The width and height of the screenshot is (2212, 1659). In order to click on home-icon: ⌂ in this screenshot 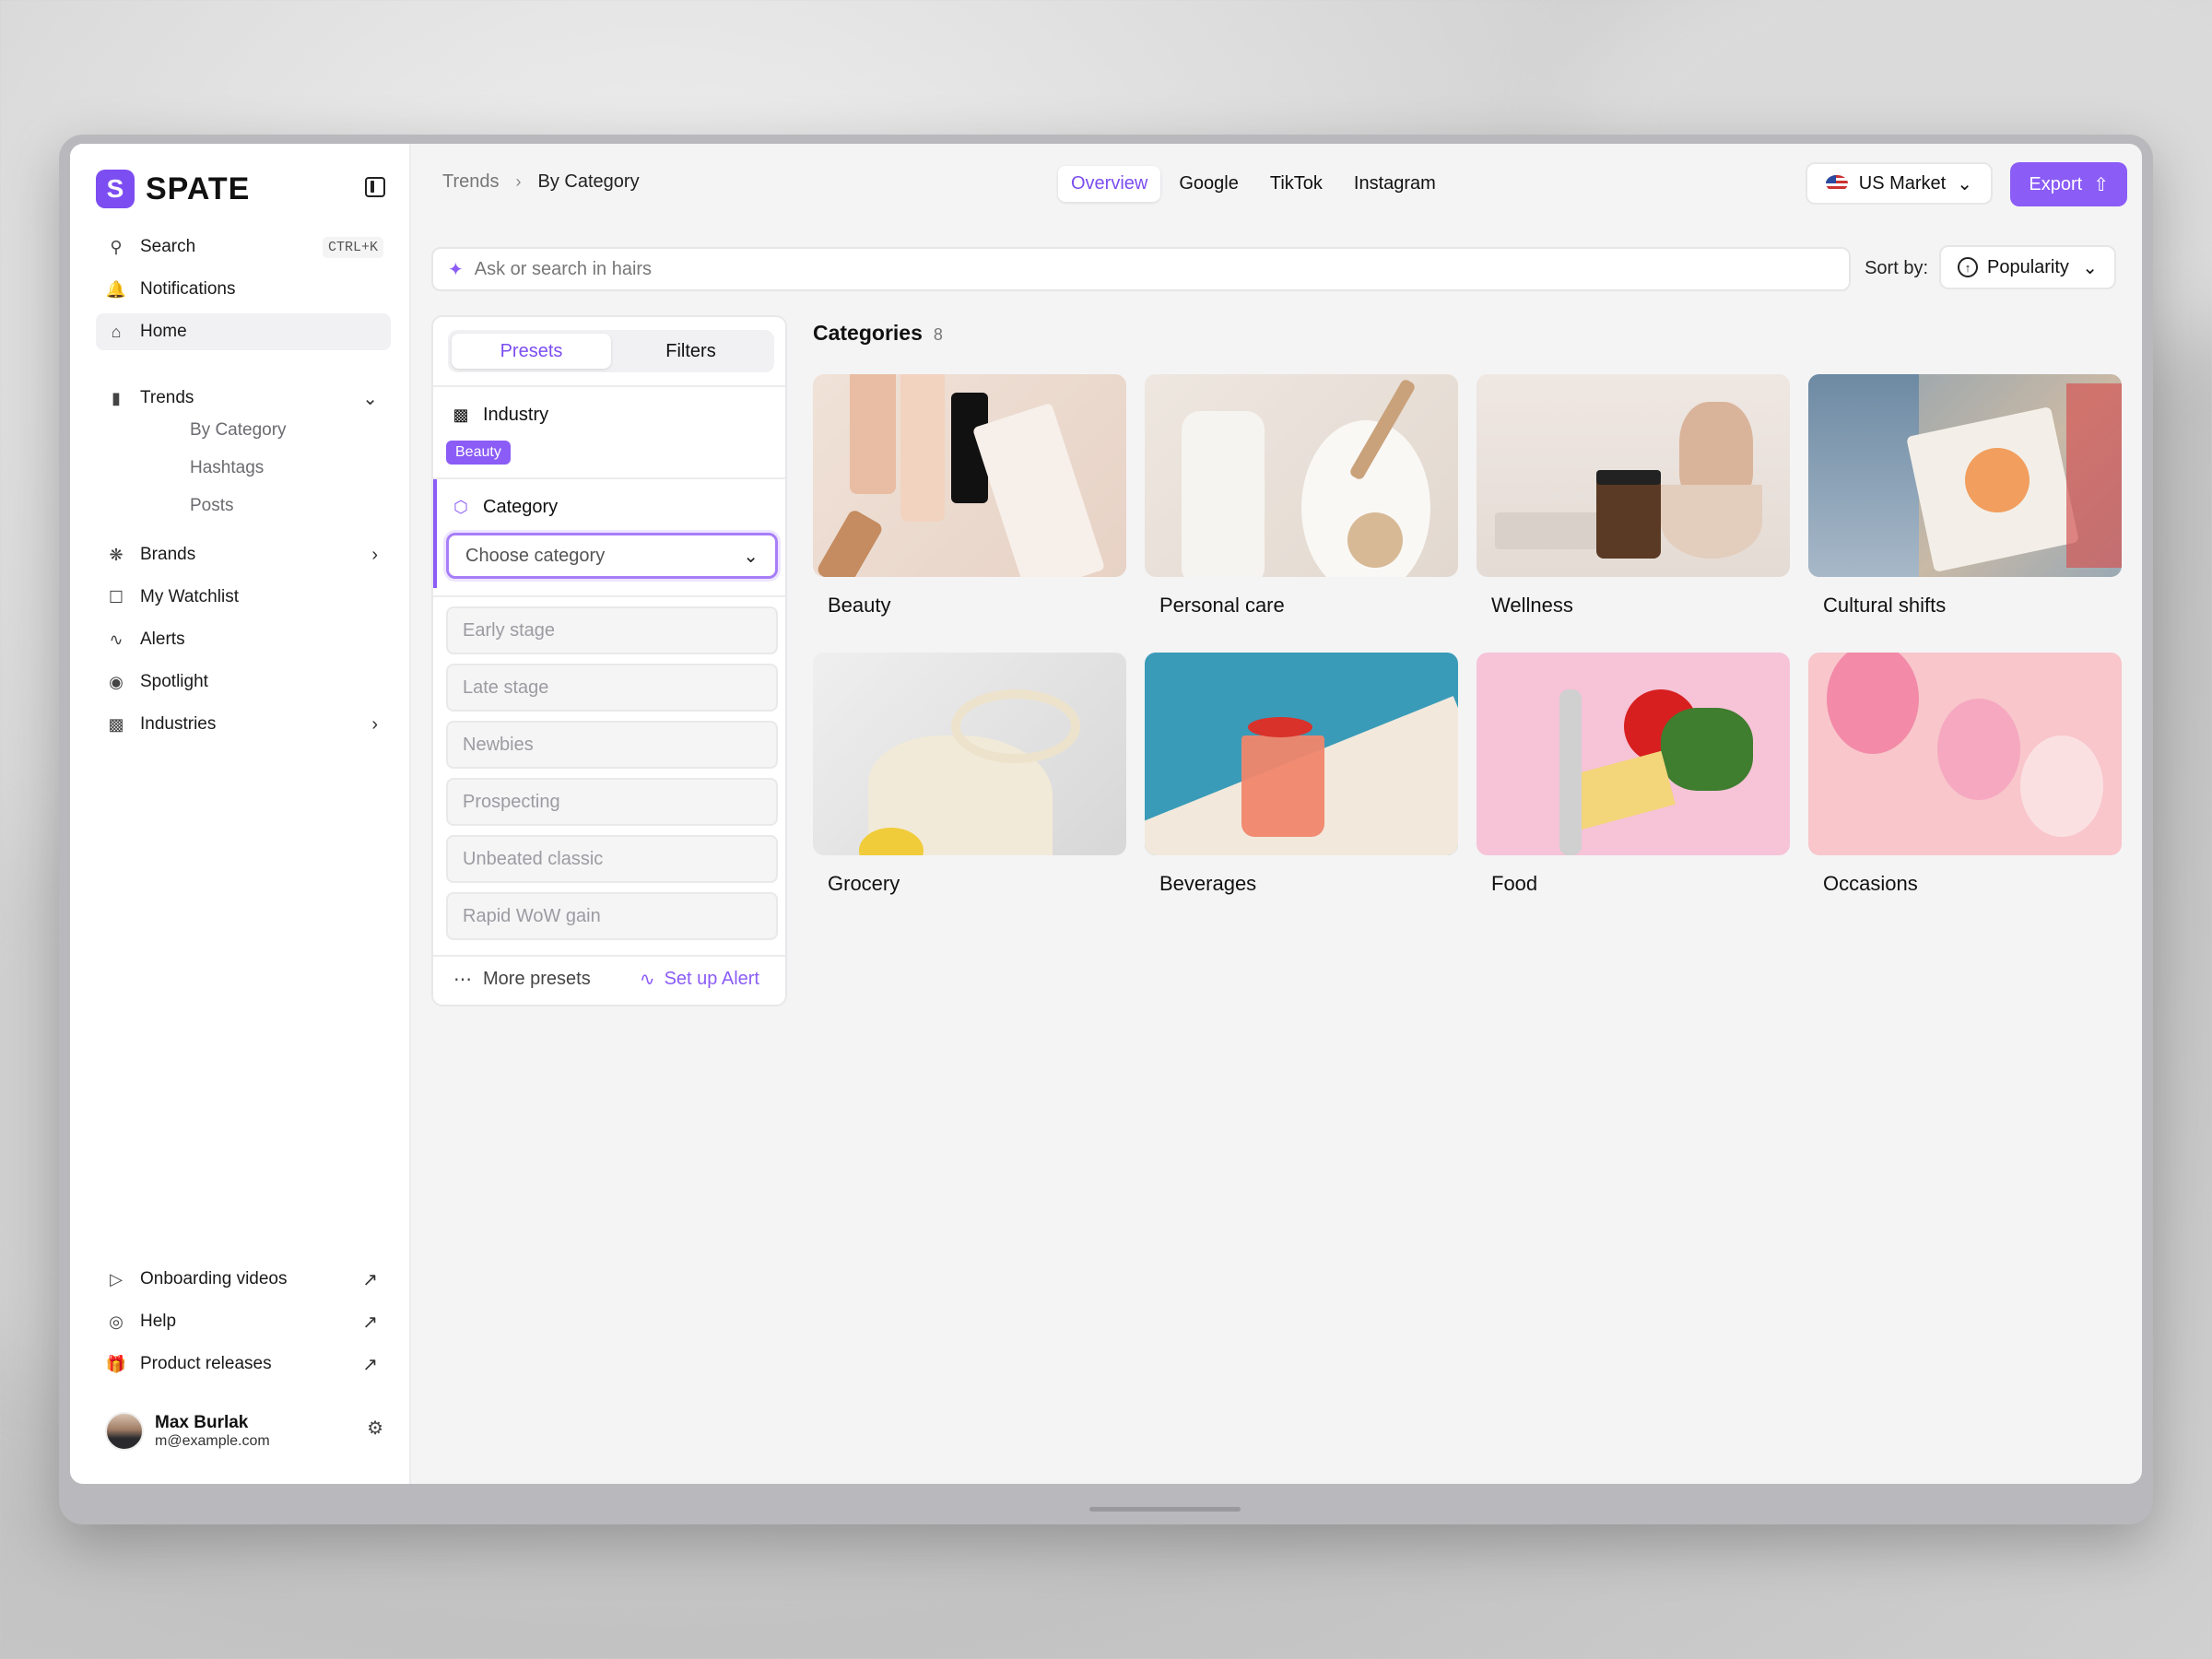, I will do `click(116, 331)`.